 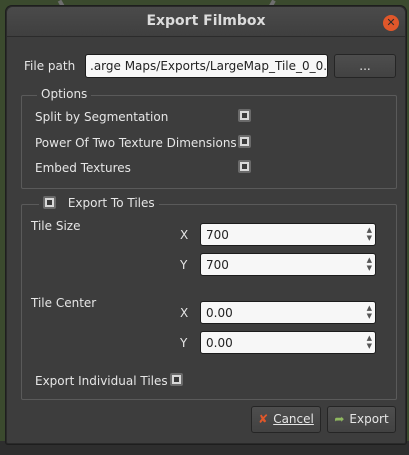 I want to click on export-to-tiles-label: Export To Tiles, so click(x=111, y=203).